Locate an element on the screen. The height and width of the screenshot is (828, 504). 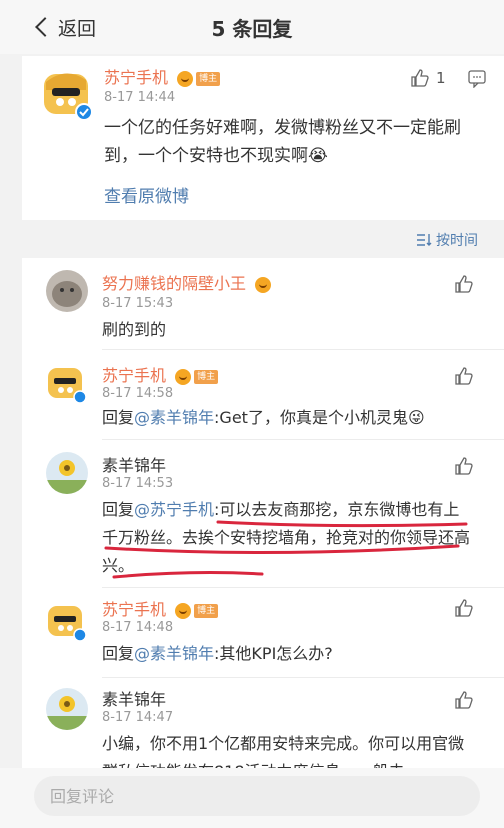
post-time: 8-17 14:44 is located at coordinates (140, 97).